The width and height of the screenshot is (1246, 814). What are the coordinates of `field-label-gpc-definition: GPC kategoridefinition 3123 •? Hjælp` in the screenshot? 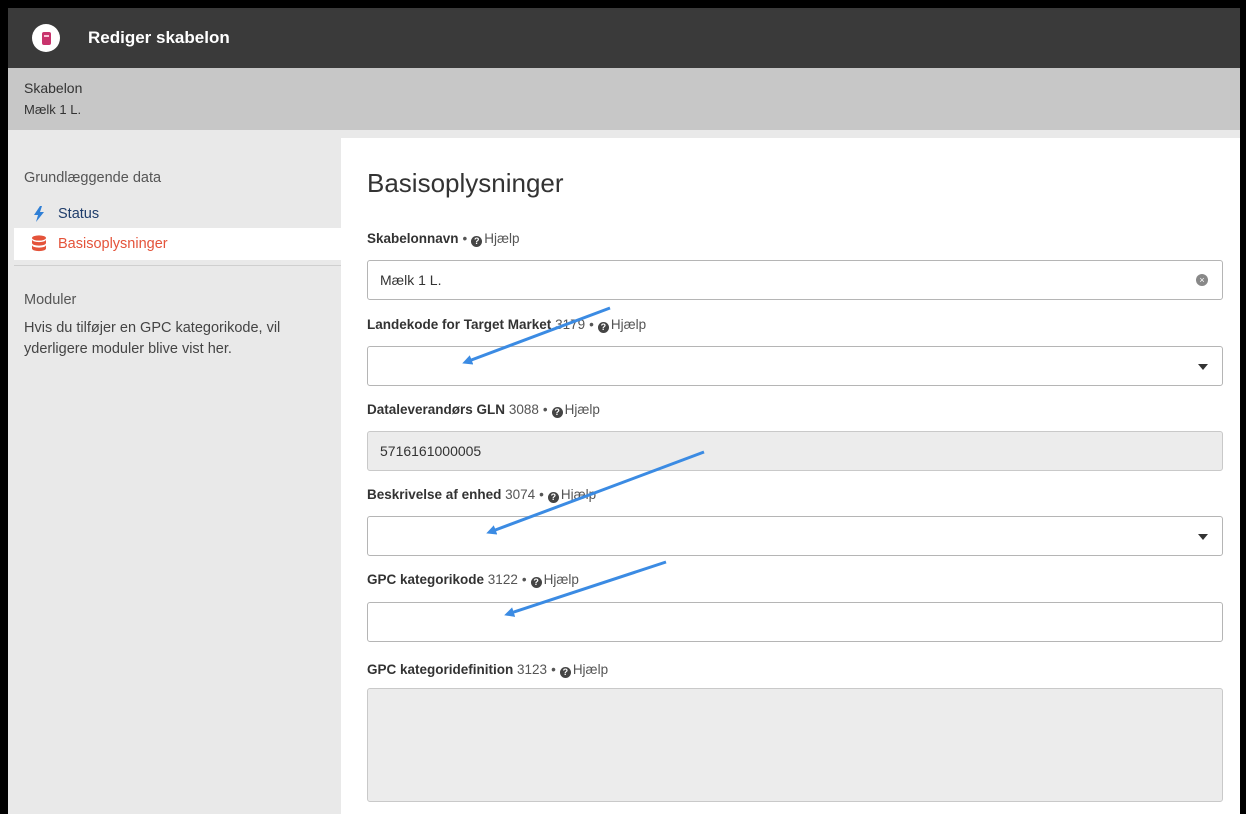 It's located at (487, 670).